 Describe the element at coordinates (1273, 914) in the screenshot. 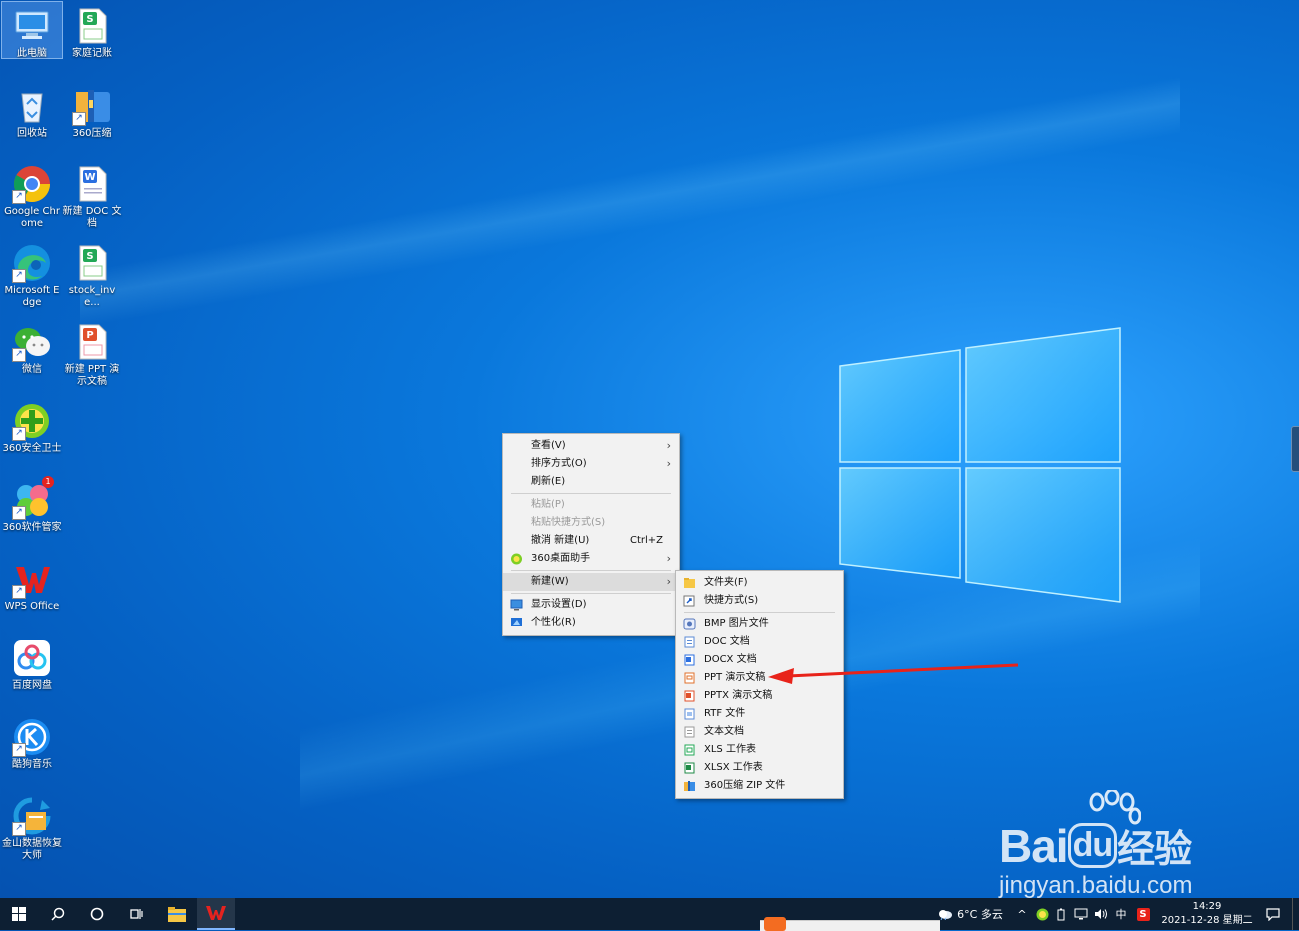

I see `notification-center-button` at that location.